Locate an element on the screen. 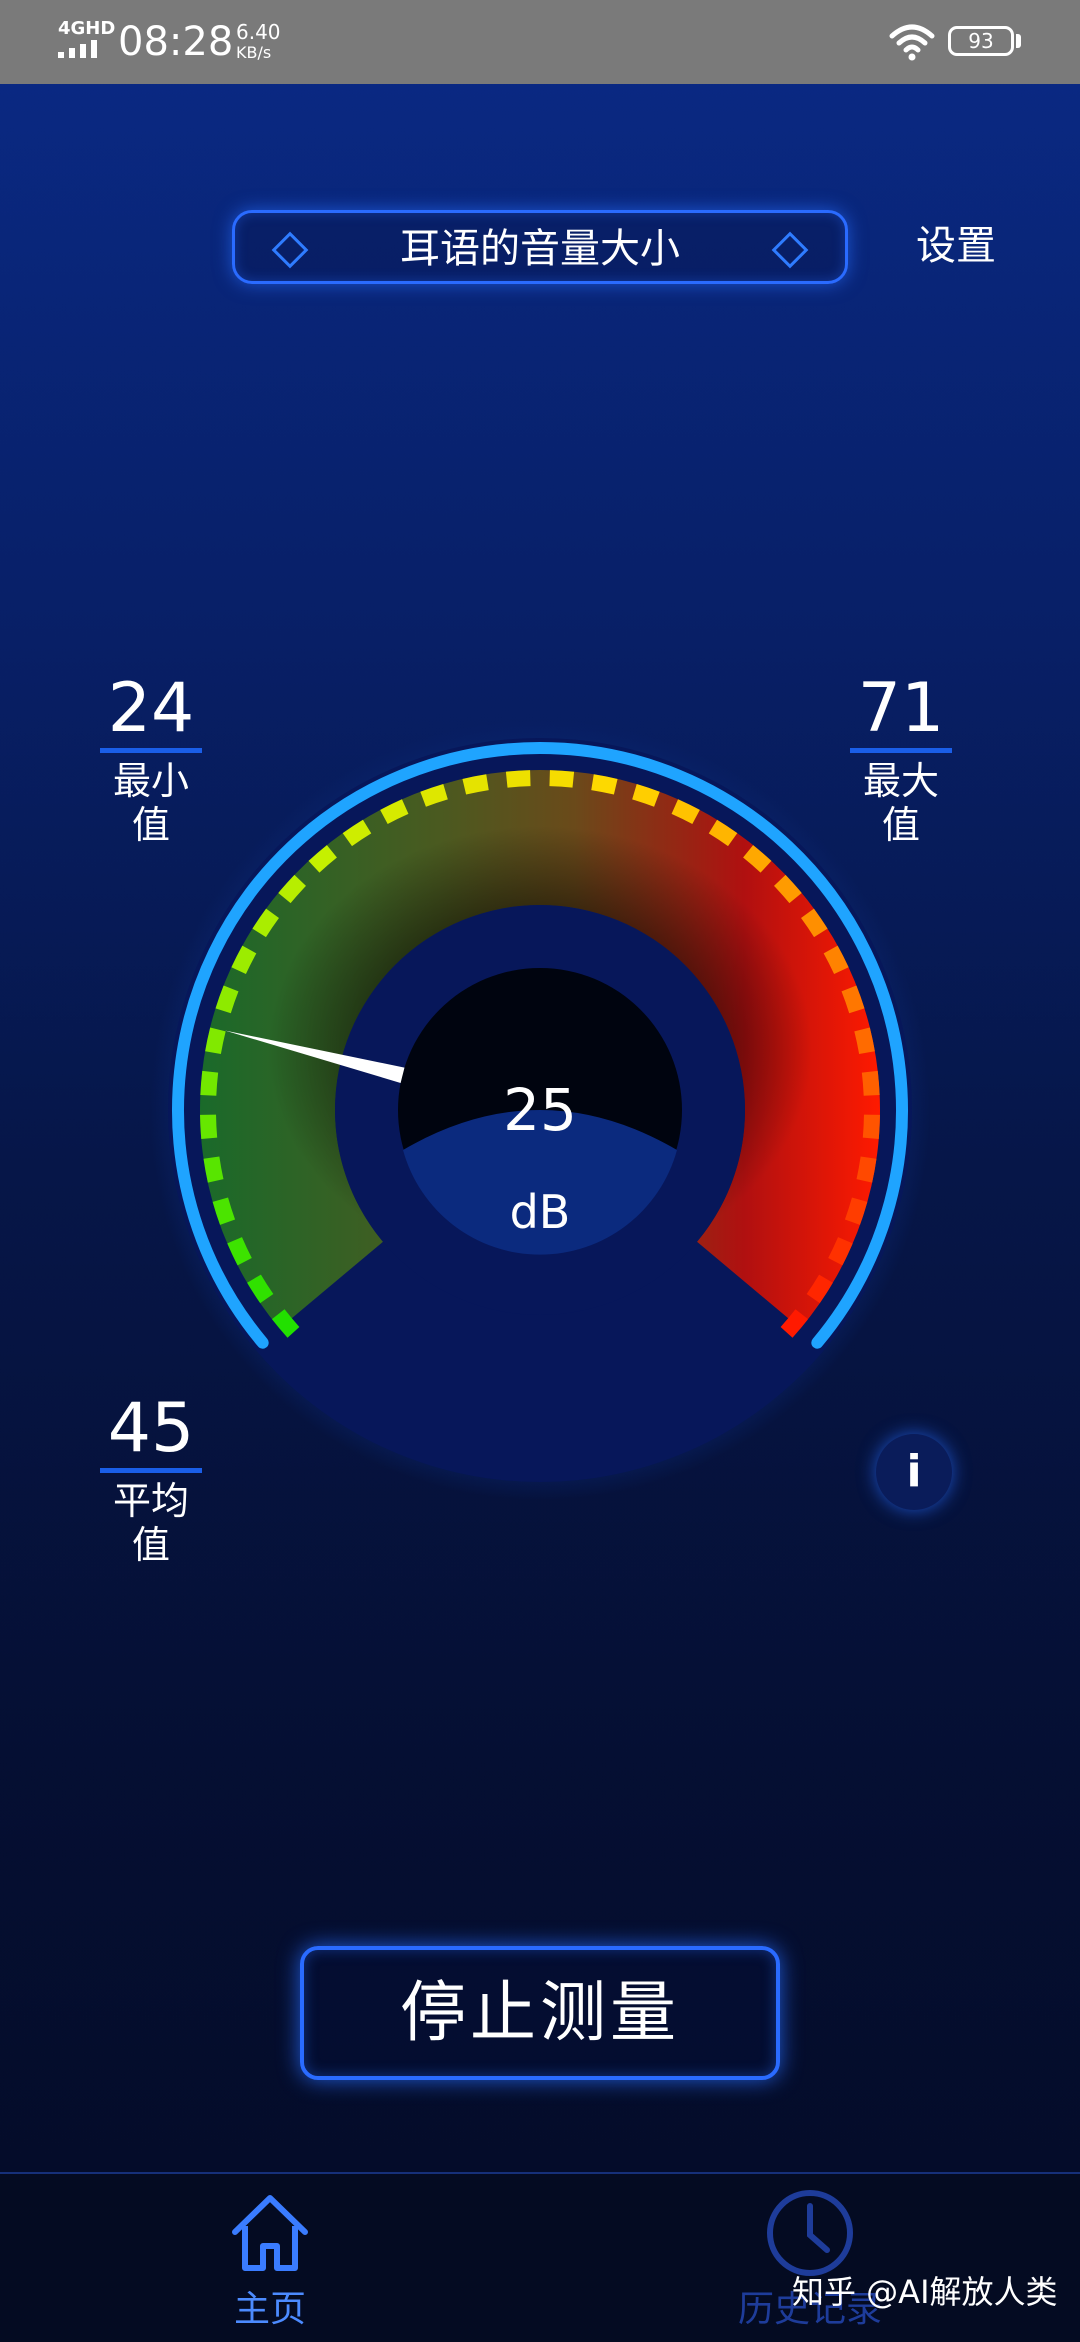  network-type: 4GHD is located at coordinates (87, 28).